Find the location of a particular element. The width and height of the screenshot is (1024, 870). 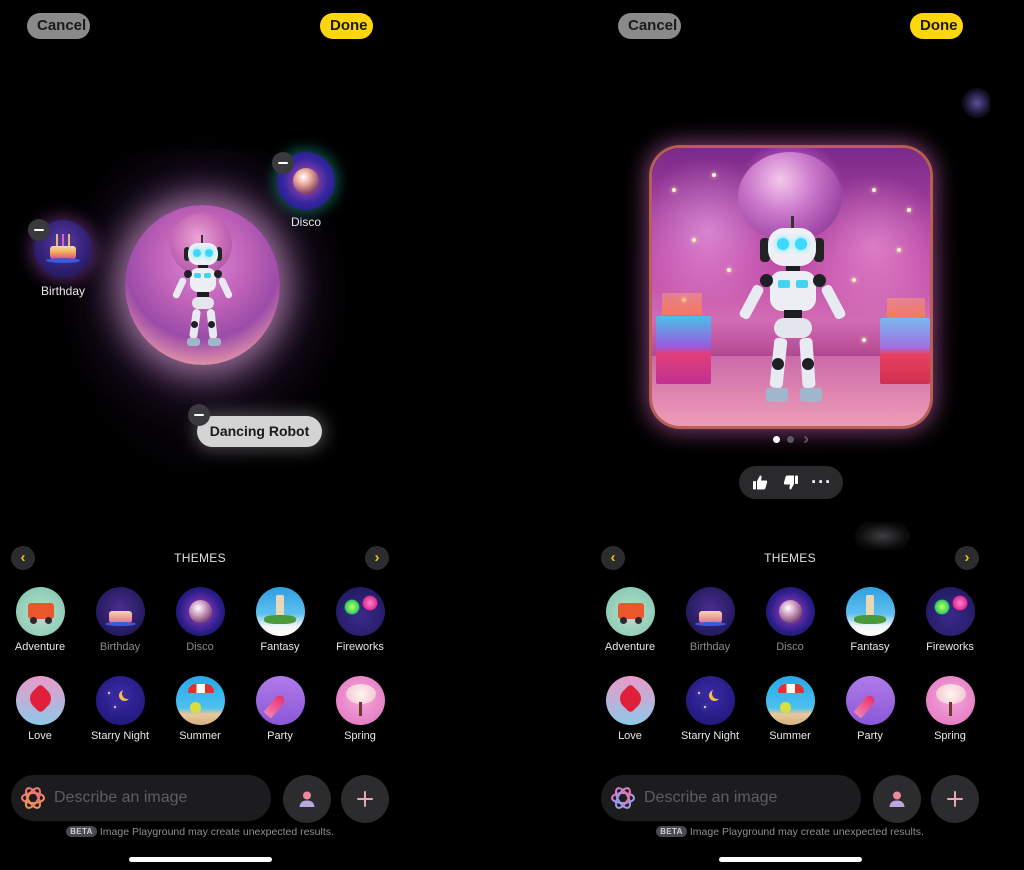

remove-birthday-button is located at coordinates (39, 230).